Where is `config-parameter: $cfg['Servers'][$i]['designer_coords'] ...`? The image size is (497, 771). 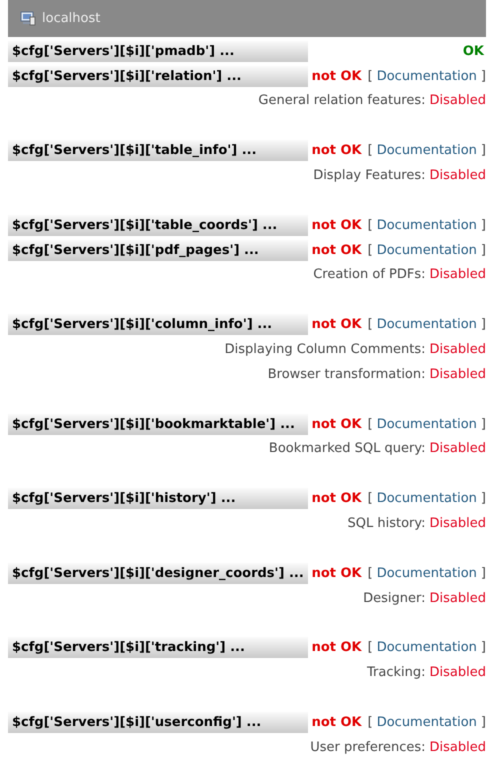 config-parameter: $cfg['Servers'][$i]['designer_coords'] ... is located at coordinates (158, 573).